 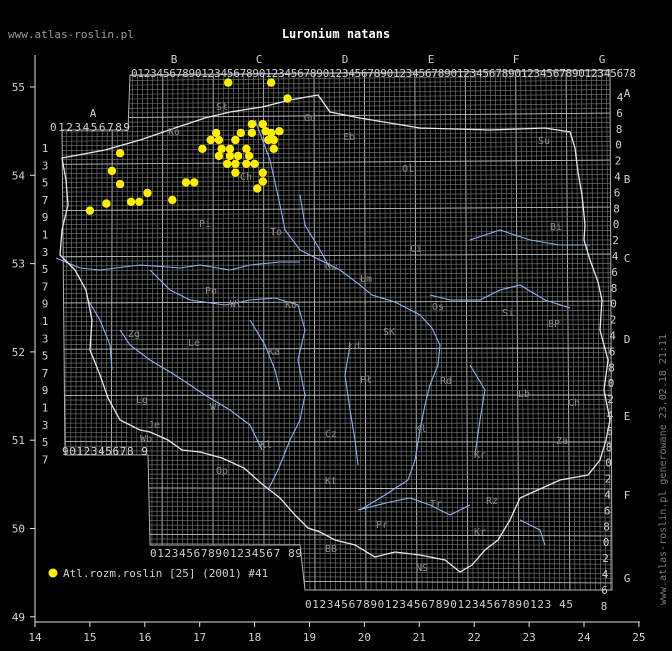 What do you see at coordinates (562, 441) in the screenshot?
I see `region-label: Za` at bounding box center [562, 441].